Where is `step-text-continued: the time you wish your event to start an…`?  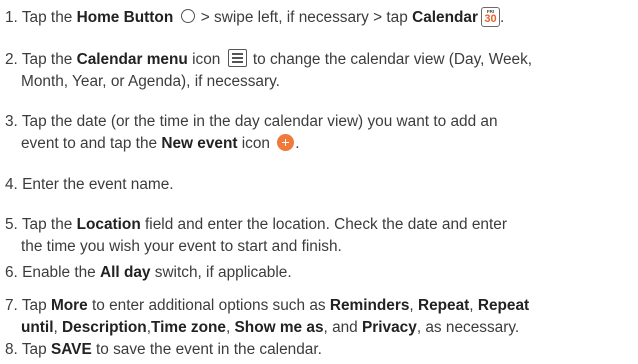 step-text-continued: the time you wish your event to start an… is located at coordinates (181, 246).